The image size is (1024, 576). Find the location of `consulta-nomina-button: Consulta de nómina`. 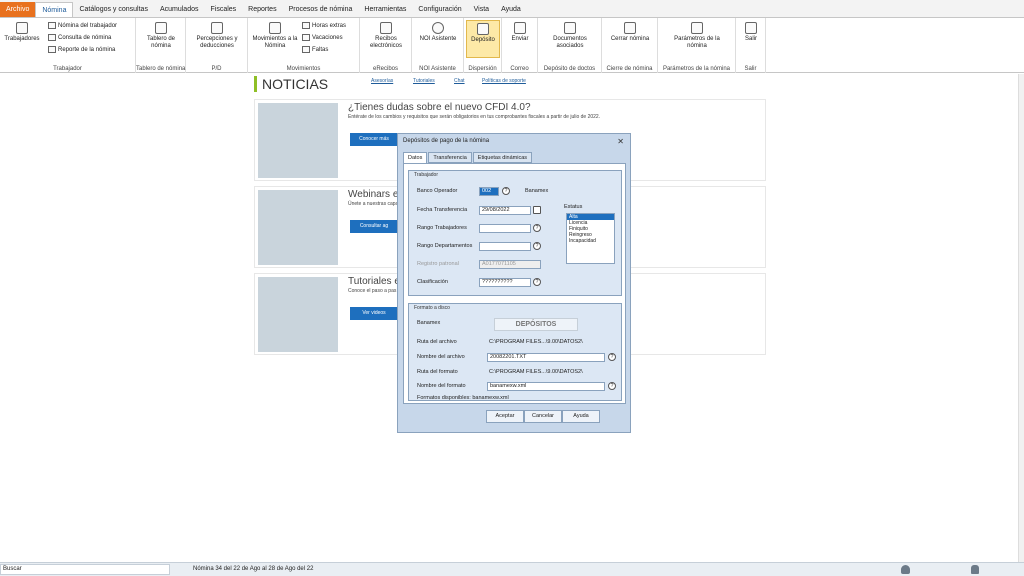

consulta-nomina-button: Consulta de nómina is located at coordinates (79, 38).